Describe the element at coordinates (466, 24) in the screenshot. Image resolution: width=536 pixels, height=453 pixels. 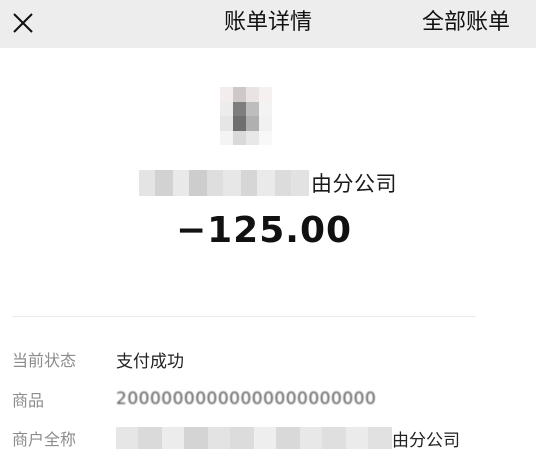
I see `all-bills-button: 全部账单` at that location.